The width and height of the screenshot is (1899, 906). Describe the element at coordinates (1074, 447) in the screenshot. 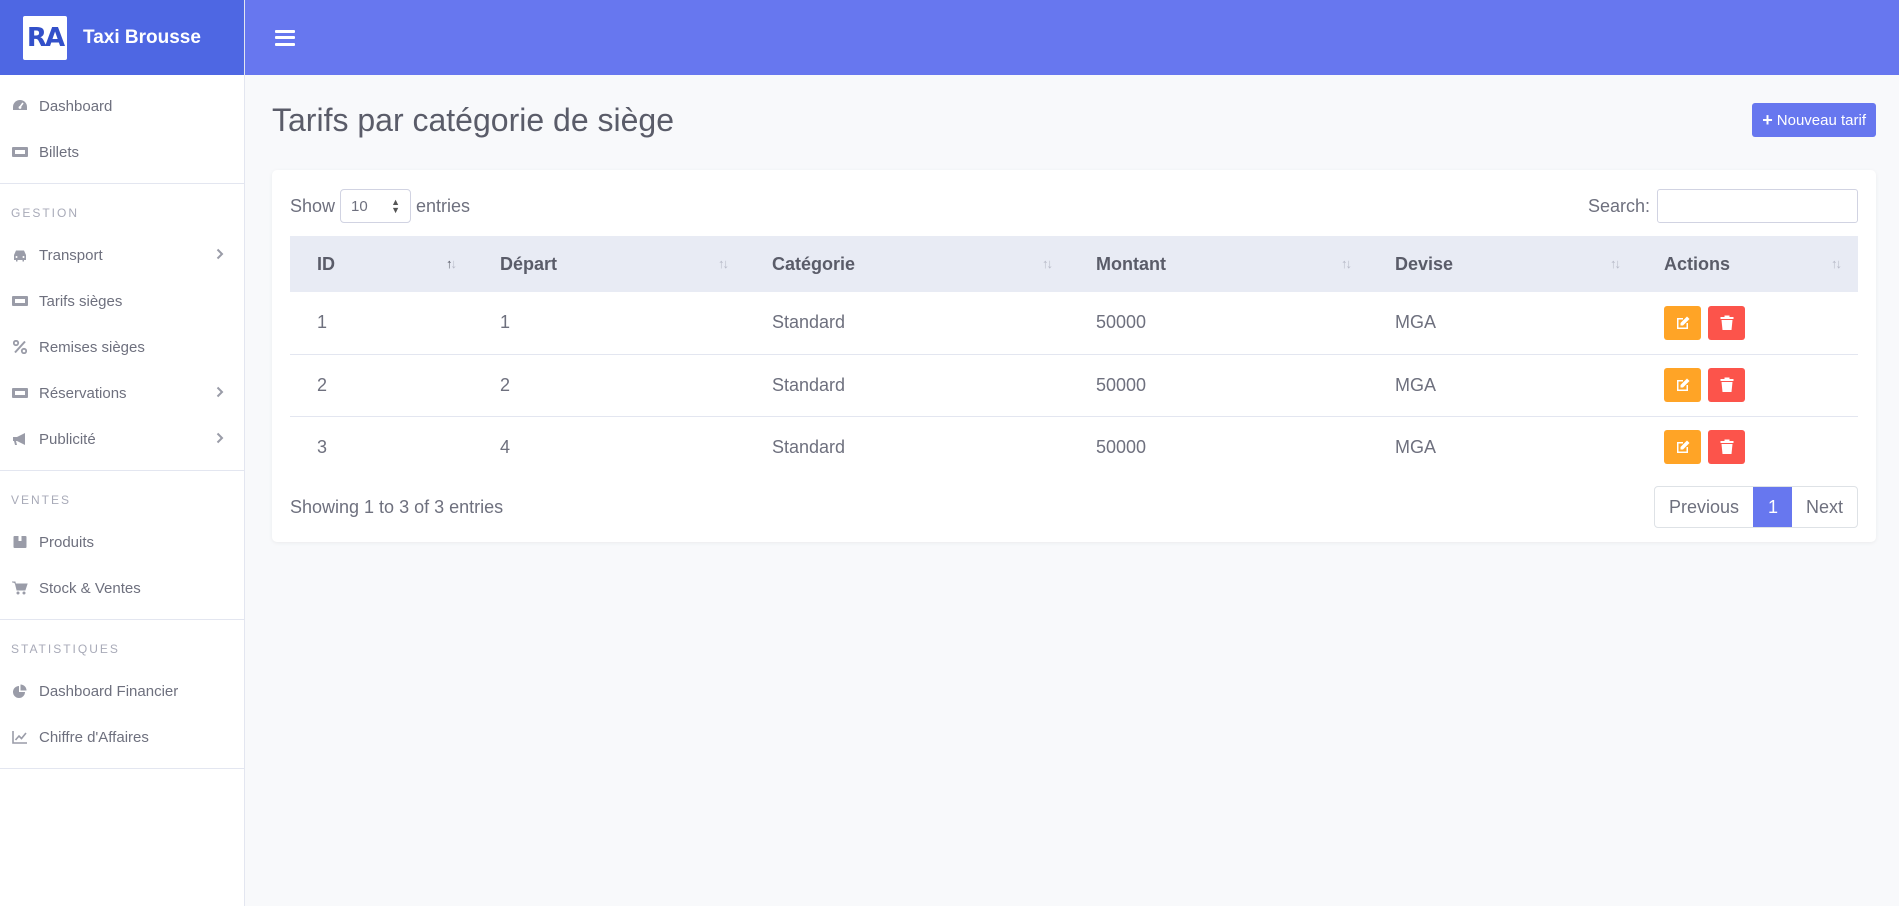

I see `table-row: 3 4 Standard 50000 MGA` at that location.